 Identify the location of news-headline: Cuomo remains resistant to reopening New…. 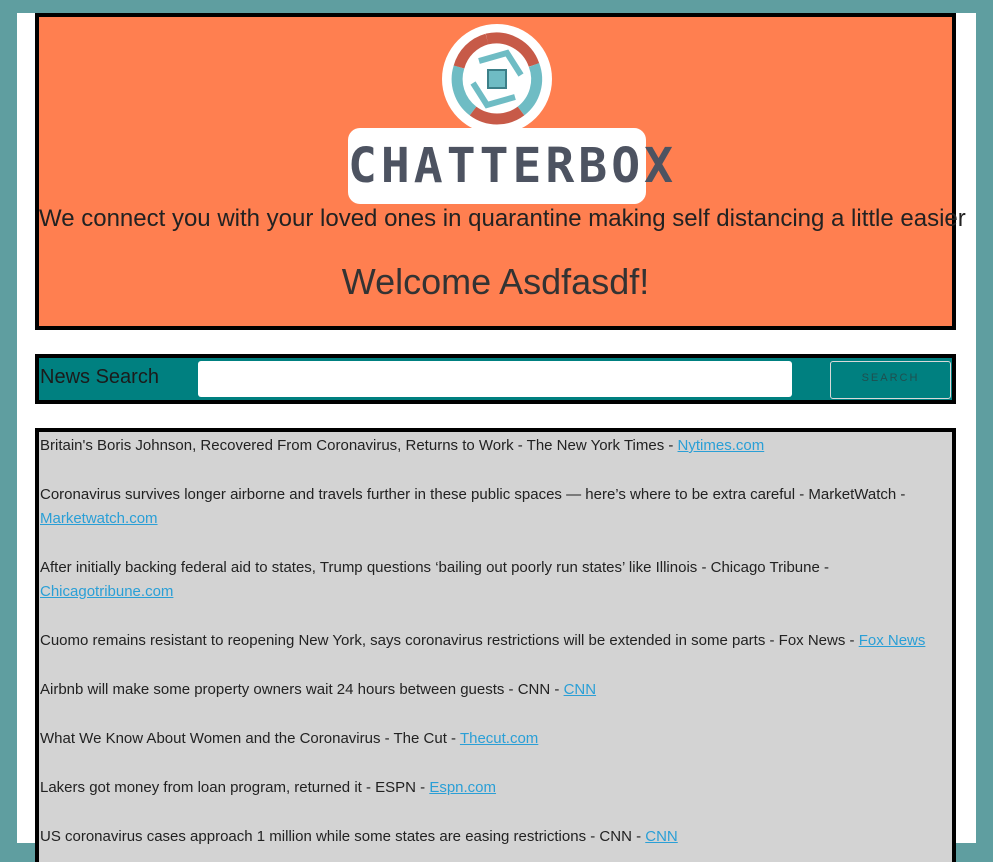
(449, 640).